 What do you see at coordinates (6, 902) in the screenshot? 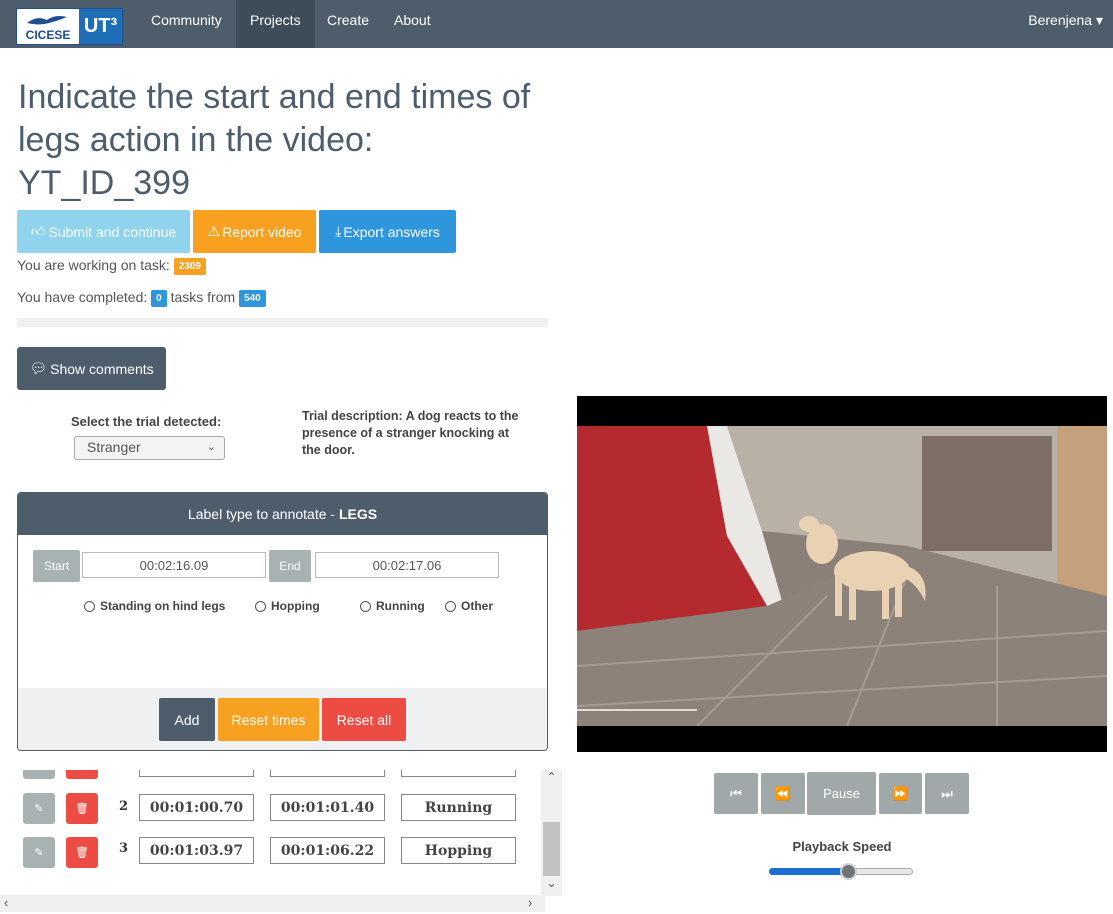
I see `scroll-left-icon: ‹` at bounding box center [6, 902].